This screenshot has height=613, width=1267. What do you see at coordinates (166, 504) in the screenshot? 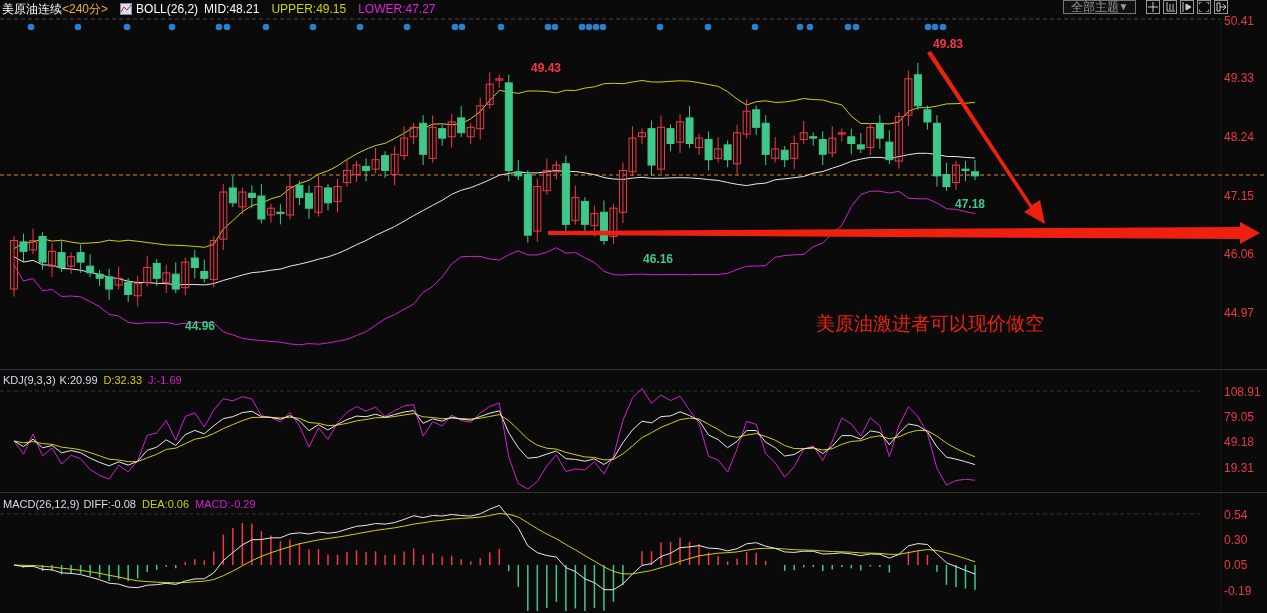
I see `dea-value: DEA:0.06` at bounding box center [166, 504].